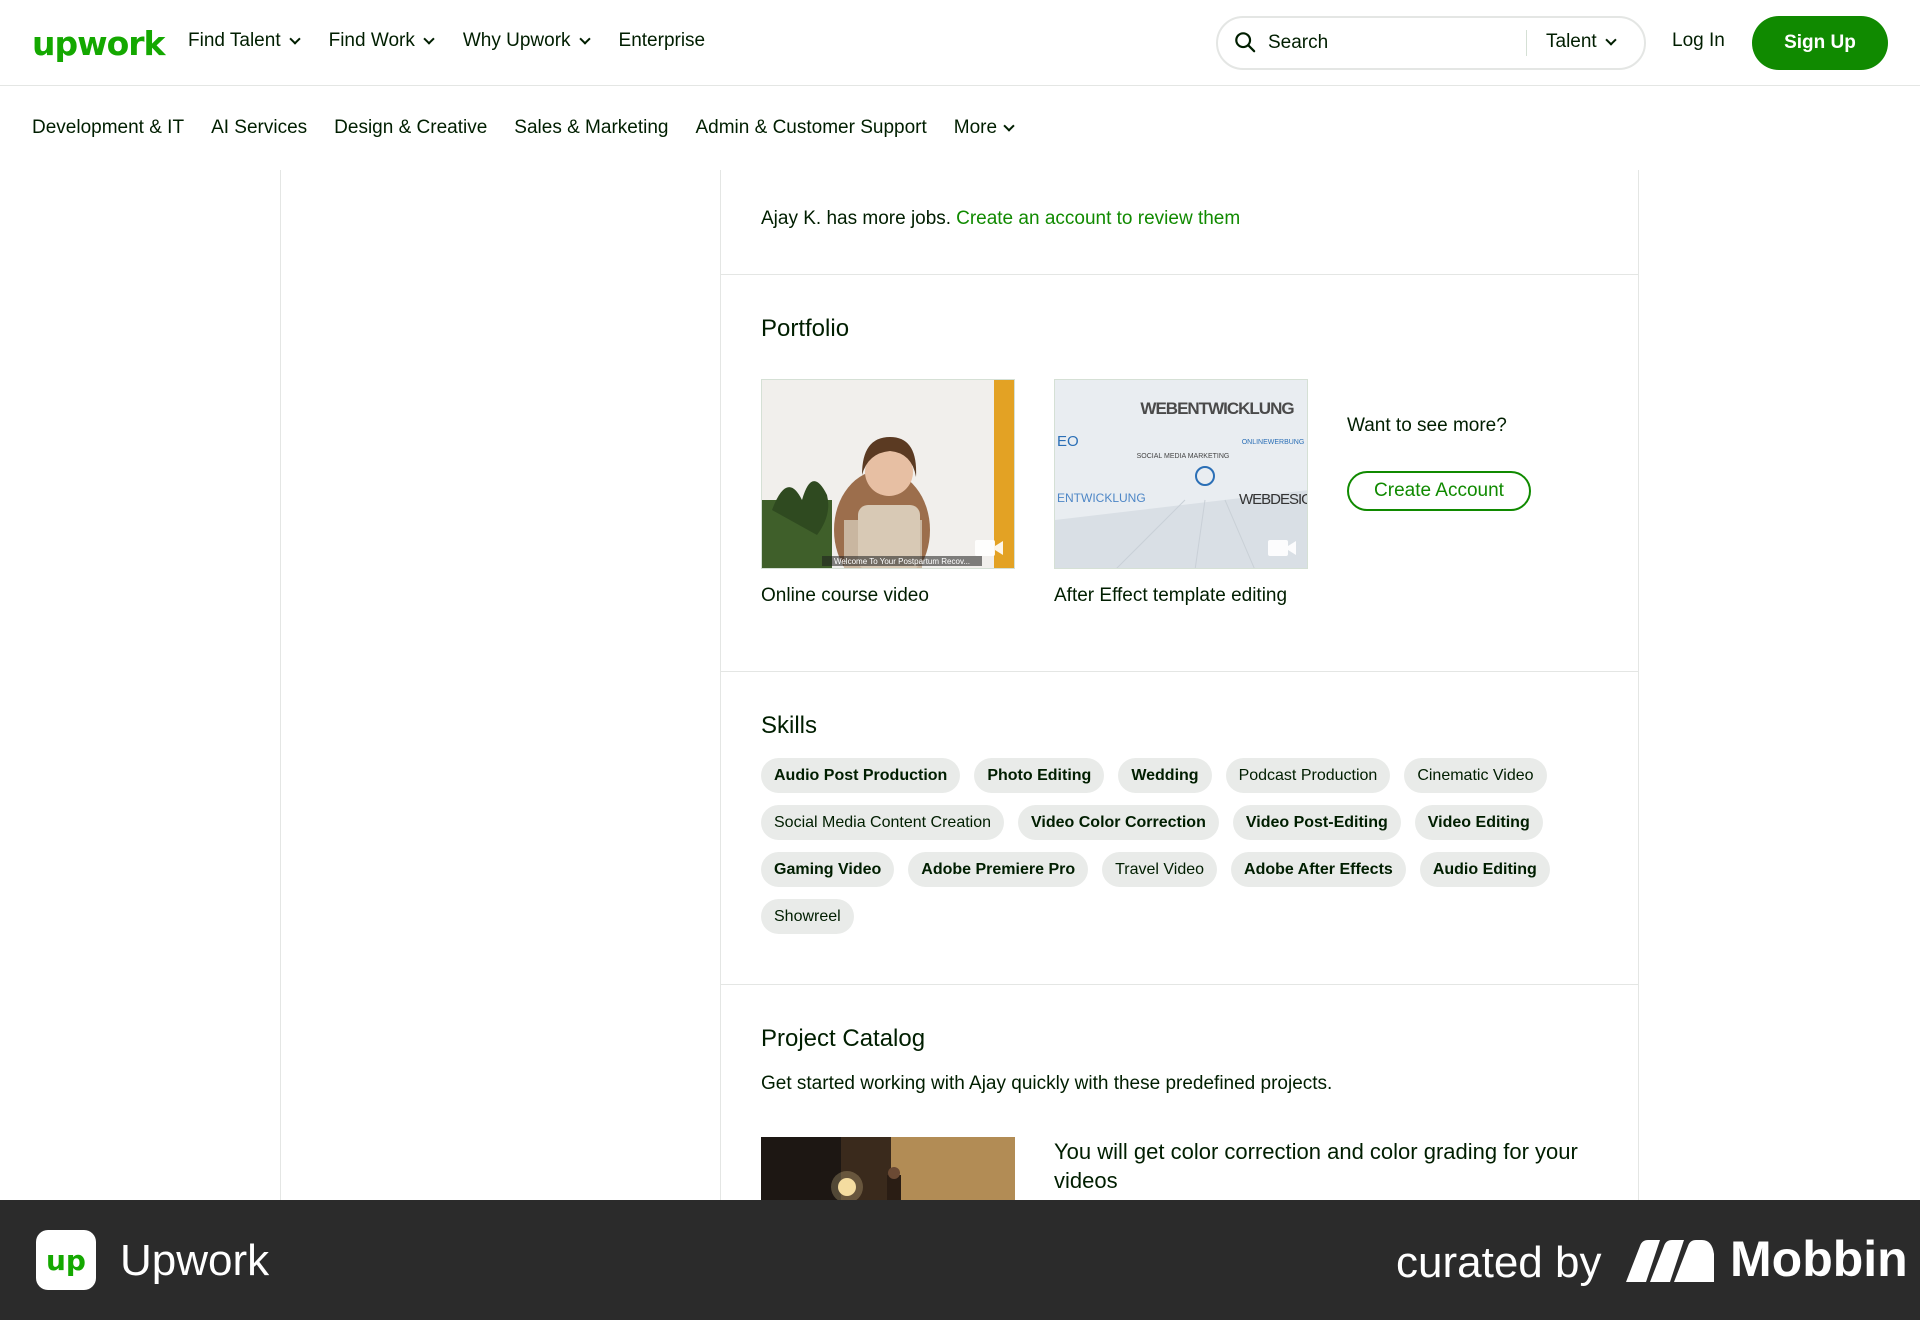 The image size is (1920, 1320). What do you see at coordinates (1318, 869) in the screenshot?
I see `skill-chip: Adobe After Effects` at bounding box center [1318, 869].